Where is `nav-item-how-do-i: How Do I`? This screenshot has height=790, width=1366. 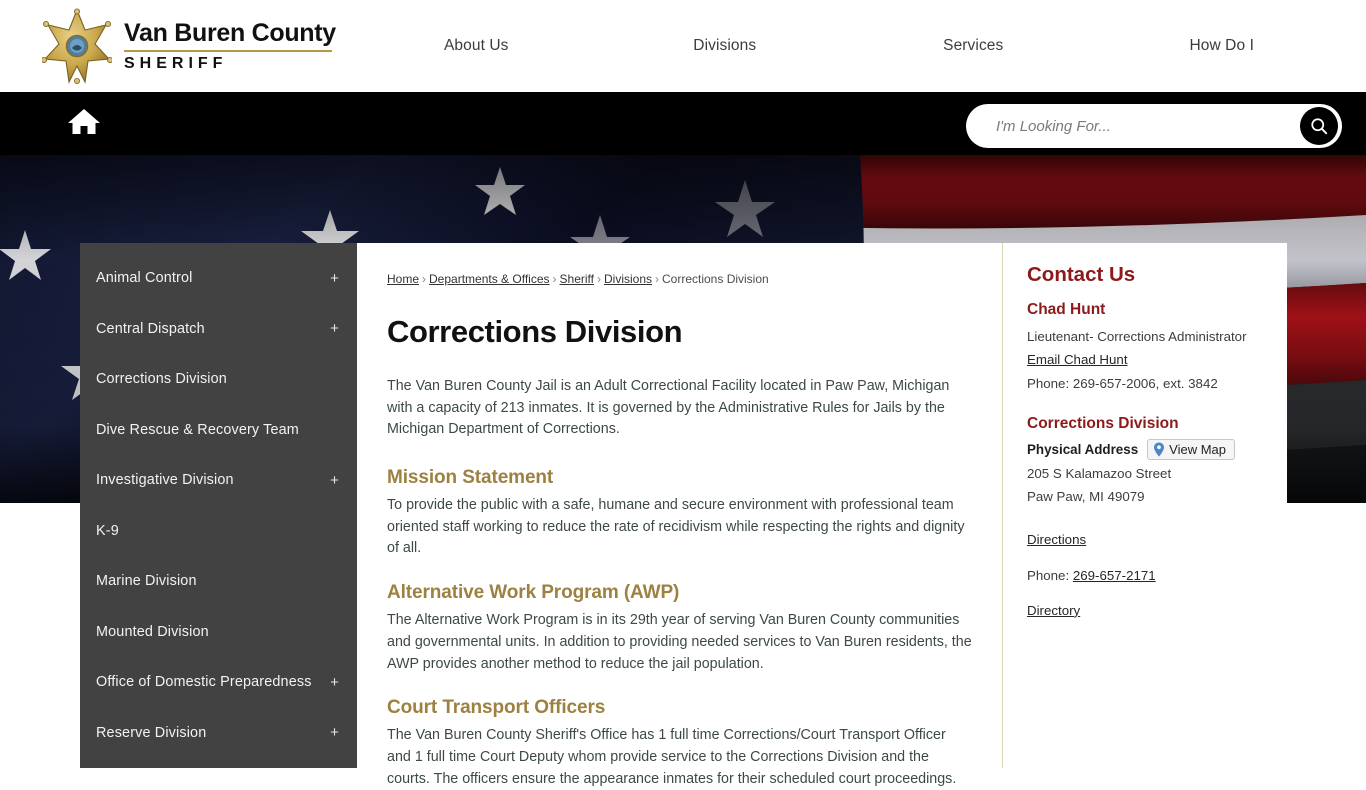
nav-item-how-do-i: How Do I is located at coordinates (1222, 46).